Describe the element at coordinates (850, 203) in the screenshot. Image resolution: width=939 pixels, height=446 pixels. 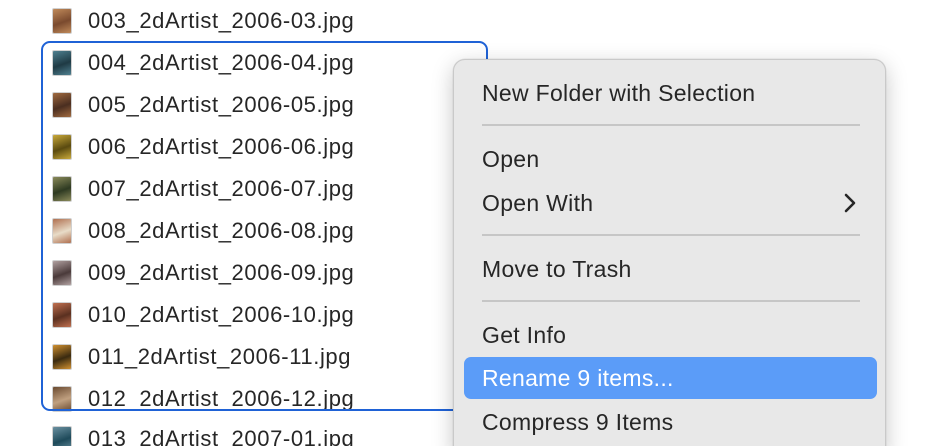
I see `chevron-right-icon` at that location.